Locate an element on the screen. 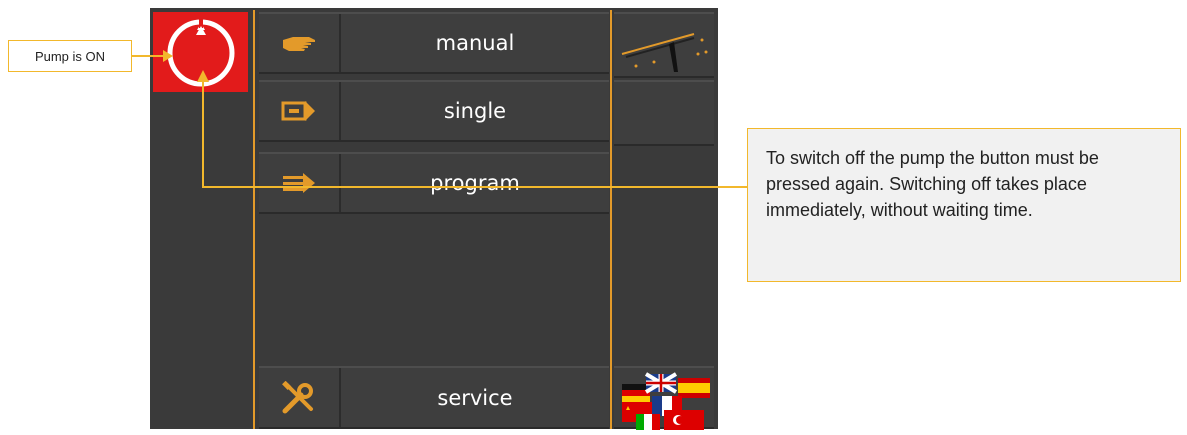 This screenshot has width=1187, height=435. wiper-button is located at coordinates (664, 45).